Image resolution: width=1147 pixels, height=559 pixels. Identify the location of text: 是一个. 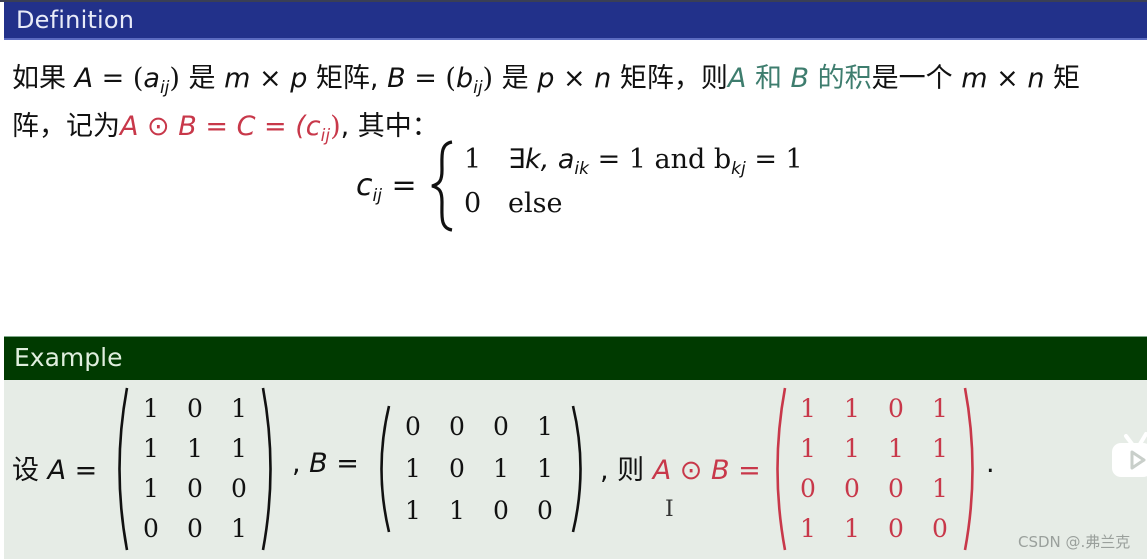
(916, 78).